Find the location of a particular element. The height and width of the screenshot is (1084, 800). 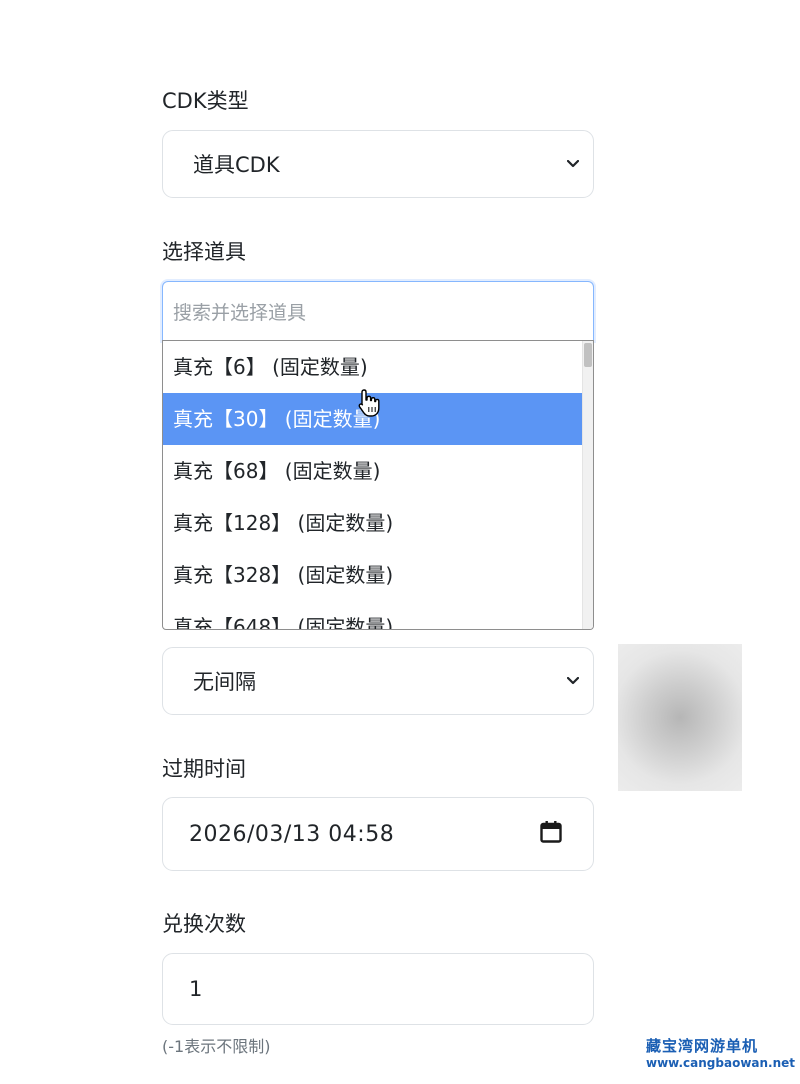

dropdown-option: 真充【128】 (固定数量) is located at coordinates (373, 523).